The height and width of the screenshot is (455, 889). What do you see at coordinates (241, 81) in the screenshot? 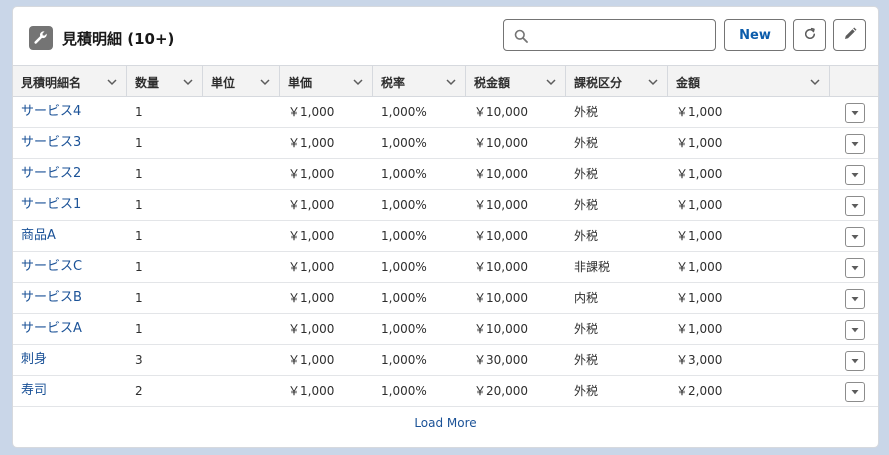
I see `column-header-unit: 単位` at bounding box center [241, 81].